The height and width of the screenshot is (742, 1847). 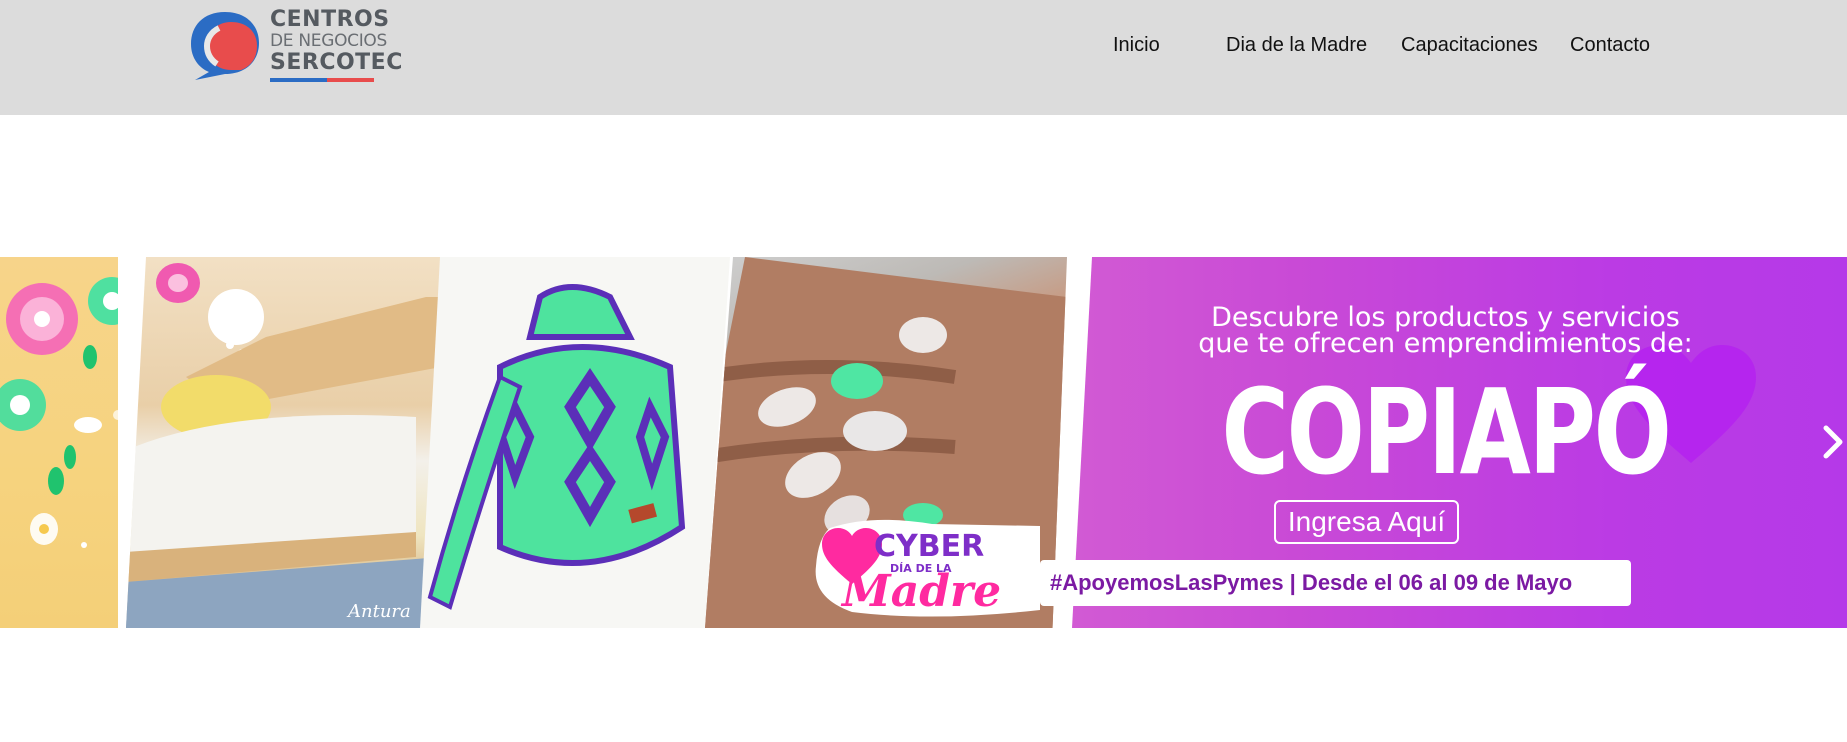 I want to click on flowers-illustration-icon, so click(x=59, y=412).